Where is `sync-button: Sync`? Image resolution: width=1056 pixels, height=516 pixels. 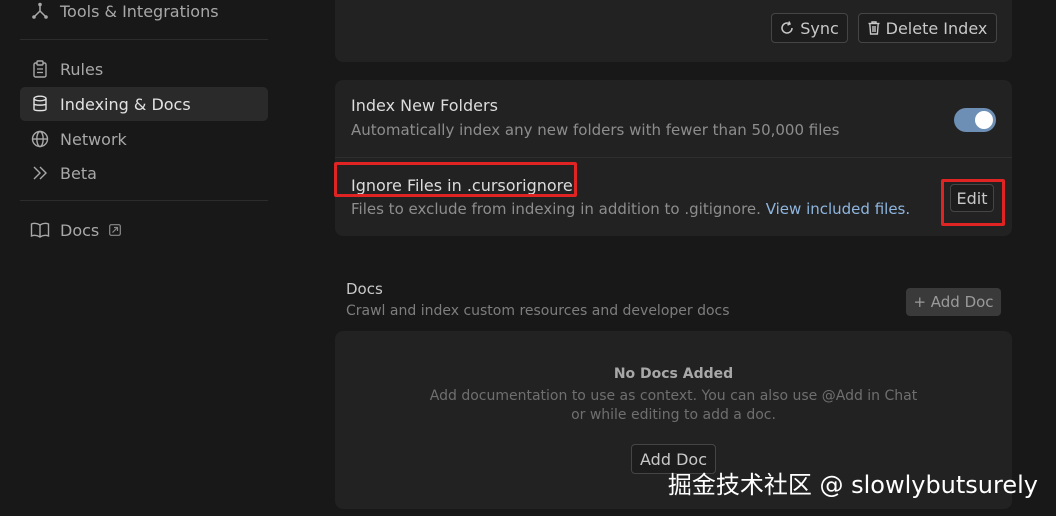 sync-button: Sync is located at coordinates (809, 28).